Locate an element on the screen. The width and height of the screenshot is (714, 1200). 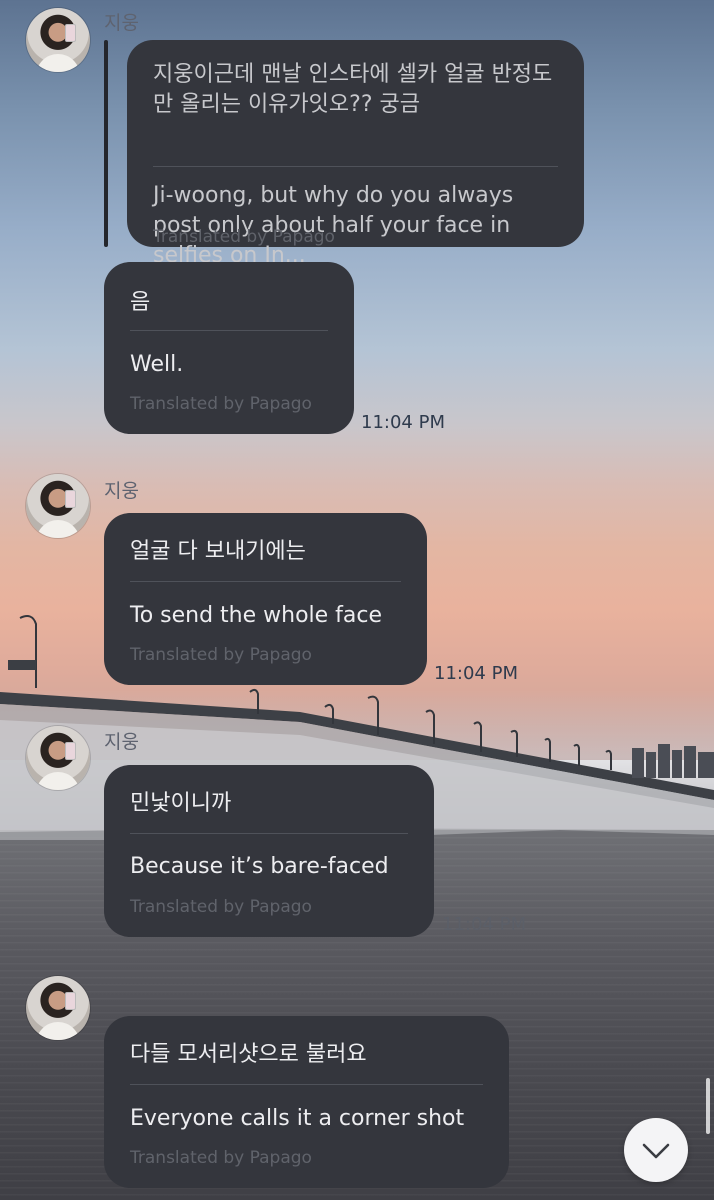
original-text: 지웅이근데 맨날 인스타에 셀카 얼굴 반정도만 올리는 이유가잇오?? 궁금 is located at coordinates (353, 89).